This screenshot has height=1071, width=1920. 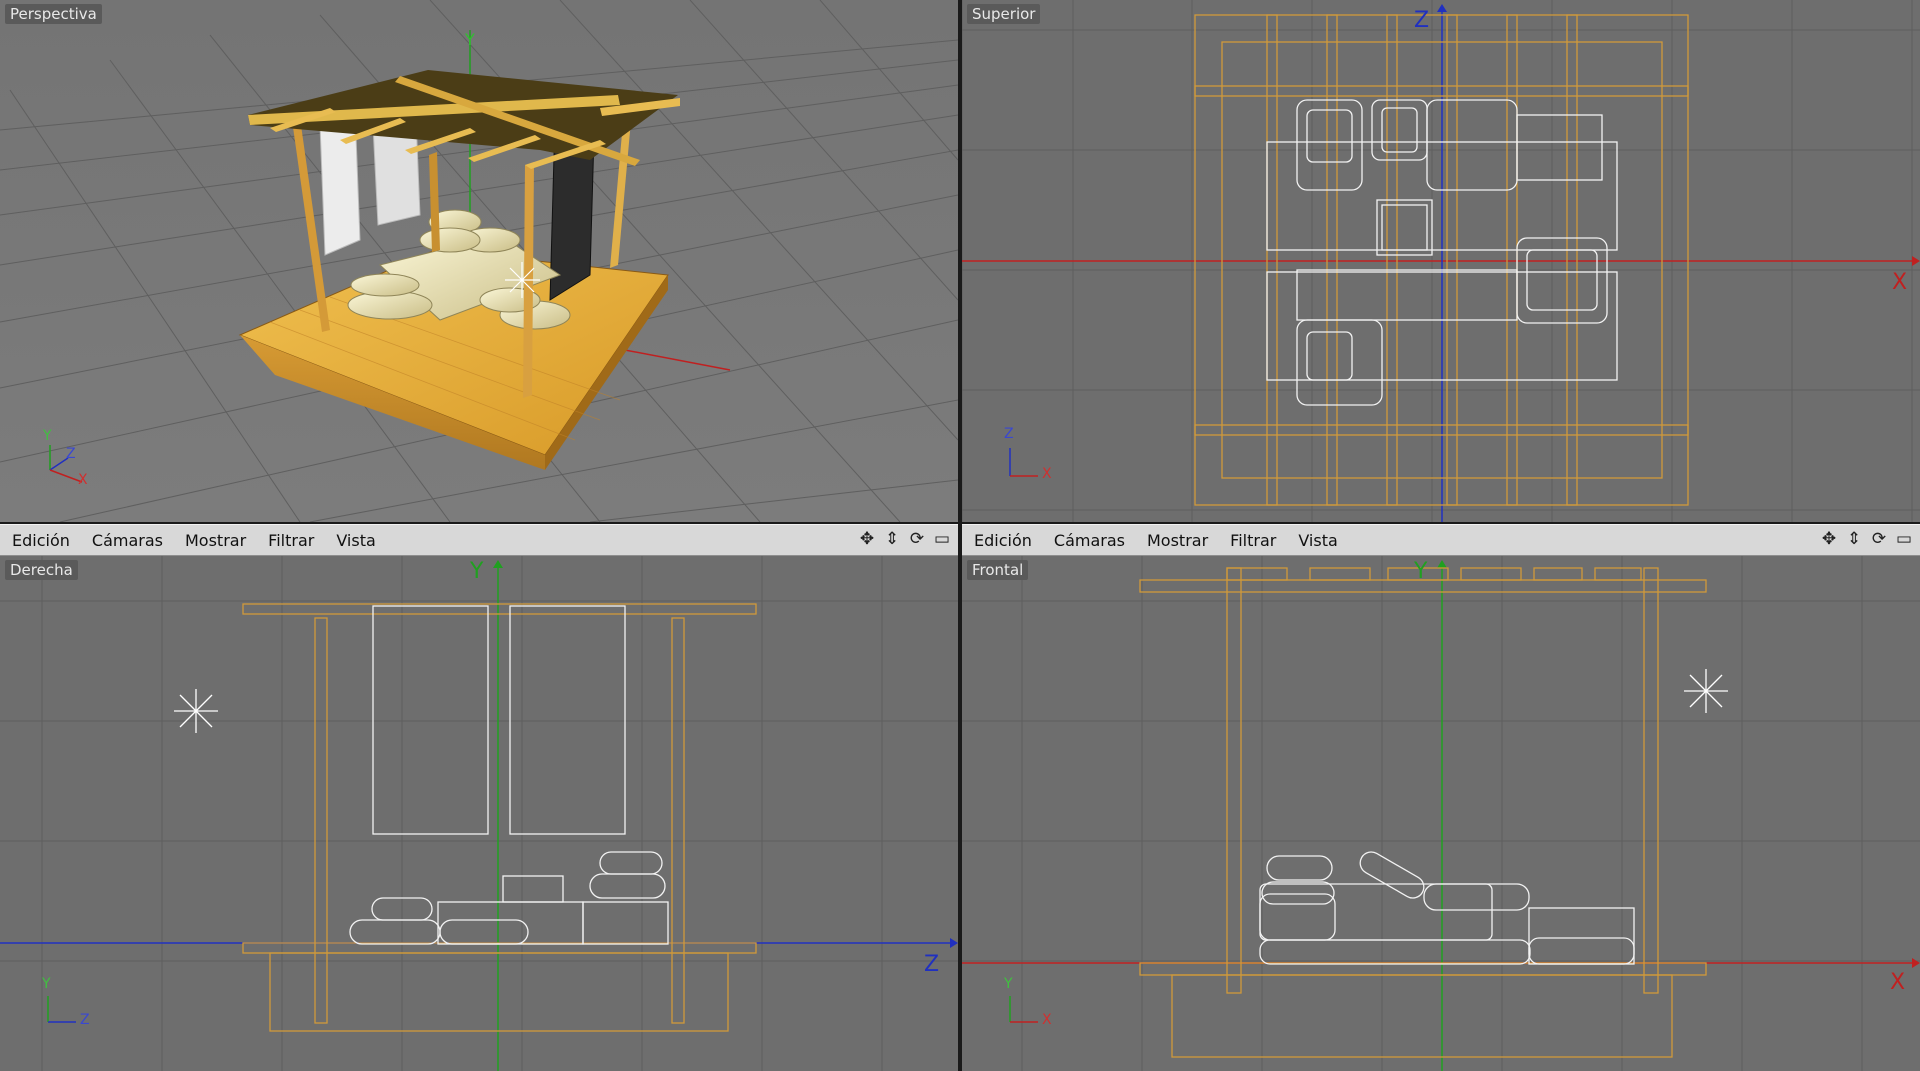 What do you see at coordinates (53, 14) in the screenshot?
I see `viewport-label: Perspectiva` at bounding box center [53, 14].